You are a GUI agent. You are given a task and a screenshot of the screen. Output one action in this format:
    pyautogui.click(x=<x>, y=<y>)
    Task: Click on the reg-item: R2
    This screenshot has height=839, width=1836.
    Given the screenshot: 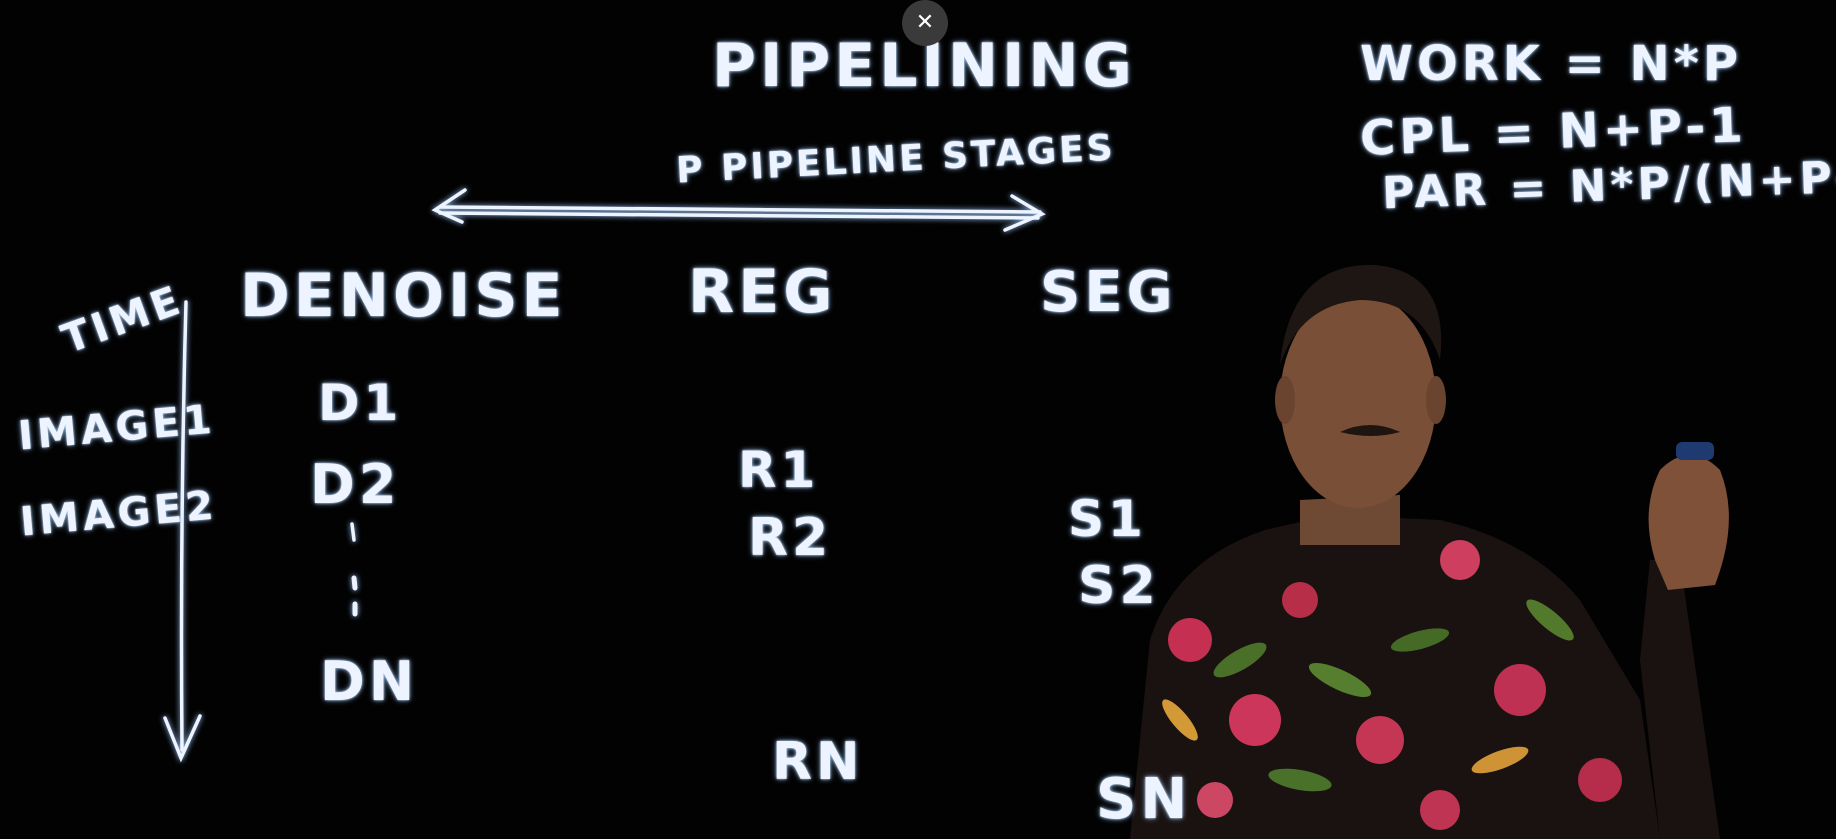 What is the action you would take?
    pyautogui.click(x=790, y=538)
    